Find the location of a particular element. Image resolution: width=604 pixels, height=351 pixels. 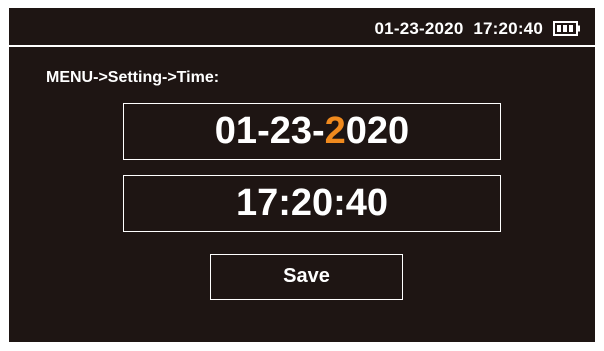

date-prefix: 01-23- is located at coordinates (269, 131).